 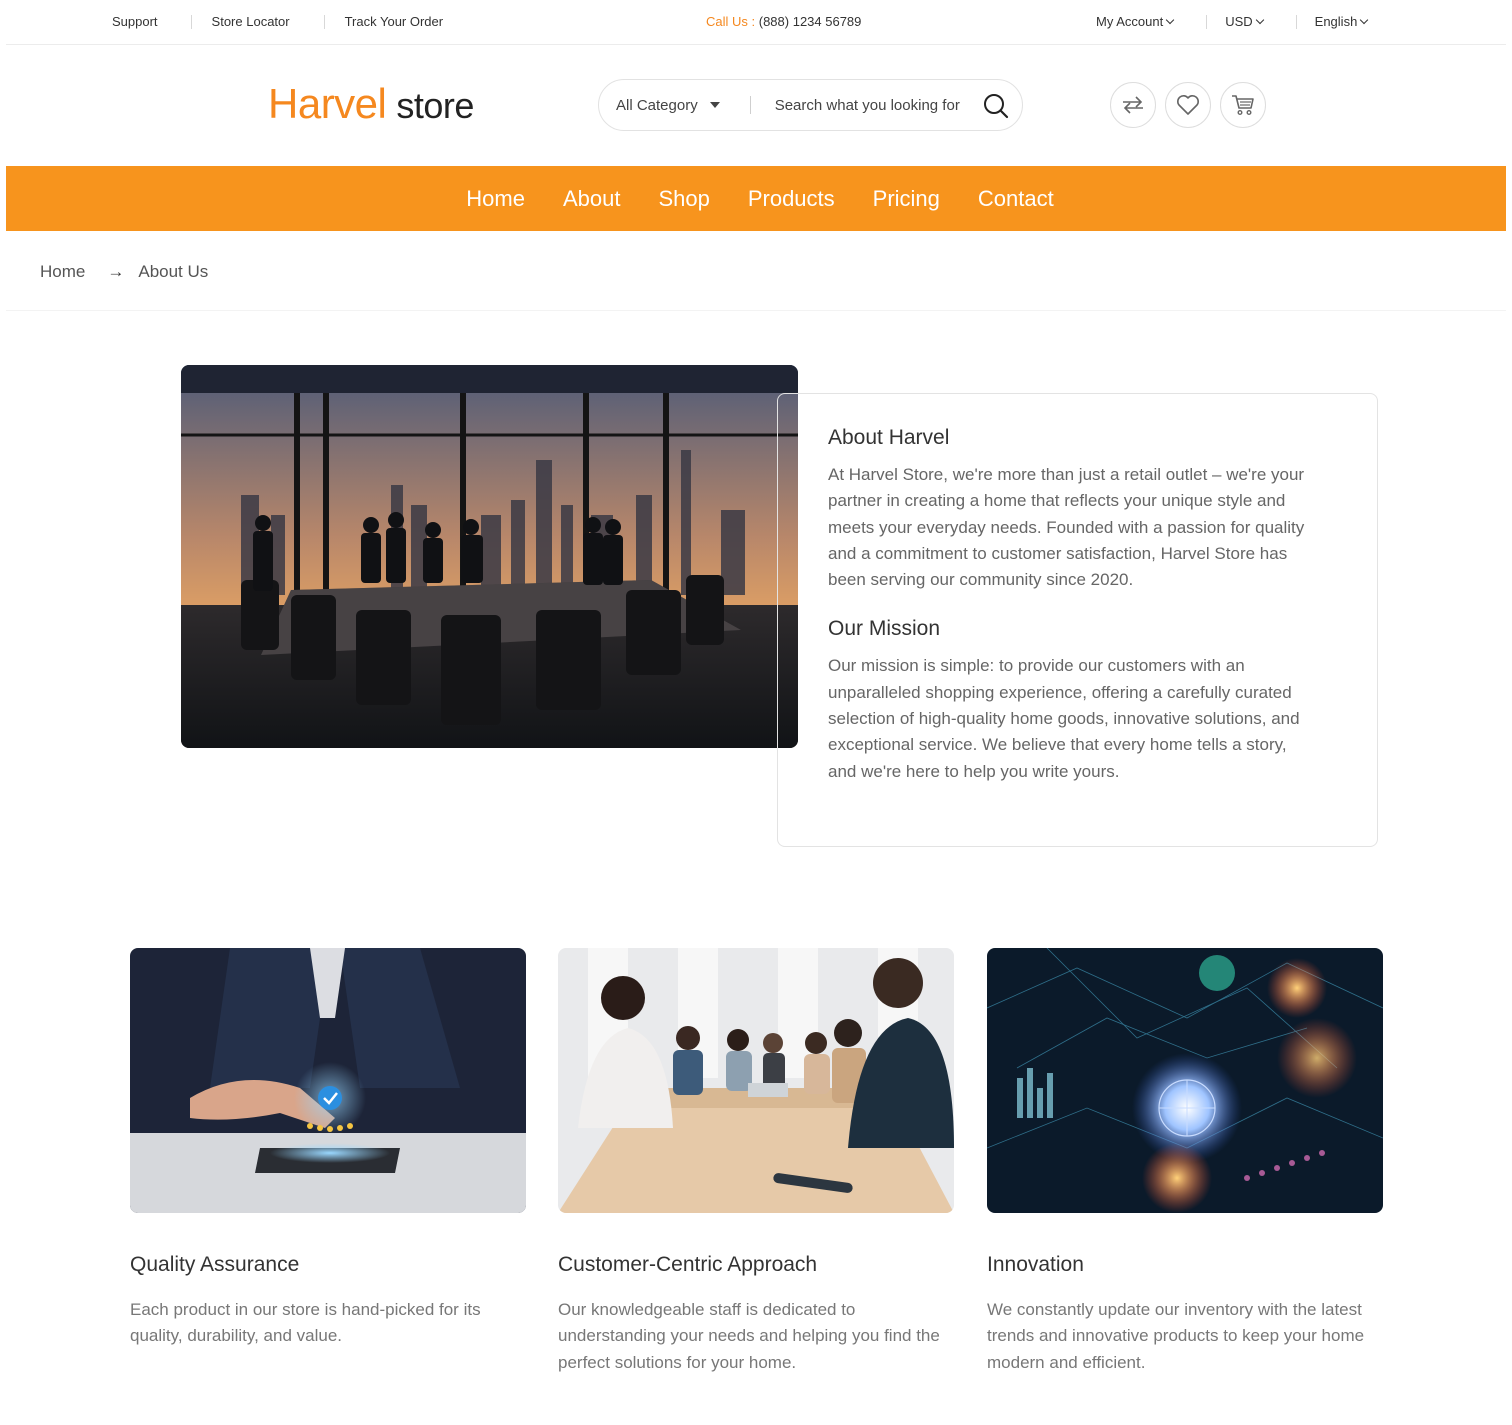 What do you see at coordinates (657, 105) in the screenshot?
I see `category-label: All Category` at bounding box center [657, 105].